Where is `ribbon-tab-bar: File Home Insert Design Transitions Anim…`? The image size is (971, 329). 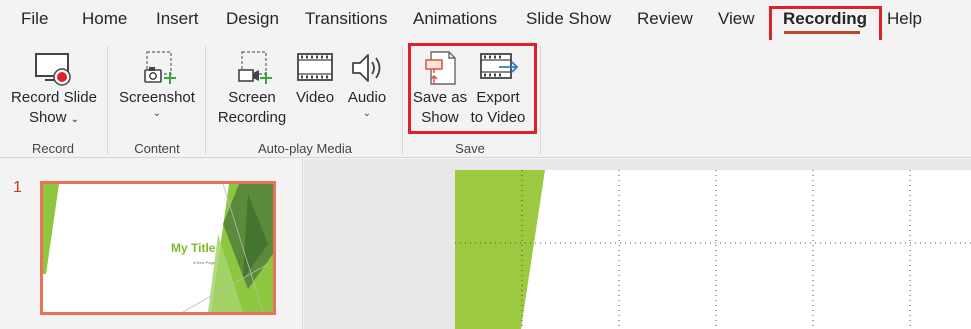
ribbon-tab-bar: File Home Insert Design Transitions Anim… is located at coordinates (485, 21).